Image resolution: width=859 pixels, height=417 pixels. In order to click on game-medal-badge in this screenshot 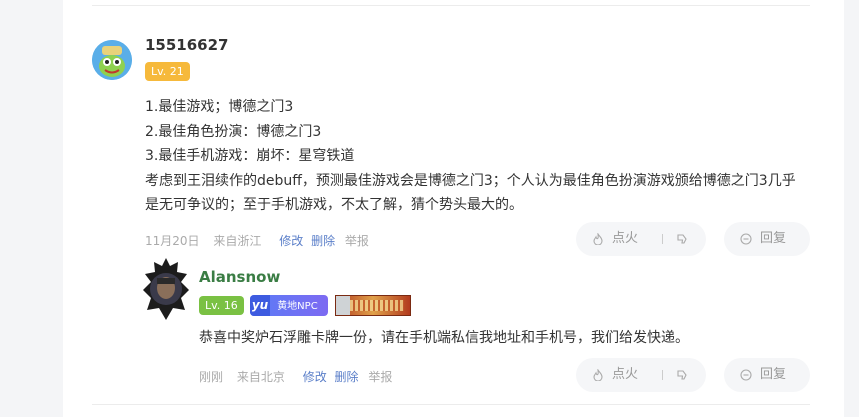, I will do `click(373, 305)`.